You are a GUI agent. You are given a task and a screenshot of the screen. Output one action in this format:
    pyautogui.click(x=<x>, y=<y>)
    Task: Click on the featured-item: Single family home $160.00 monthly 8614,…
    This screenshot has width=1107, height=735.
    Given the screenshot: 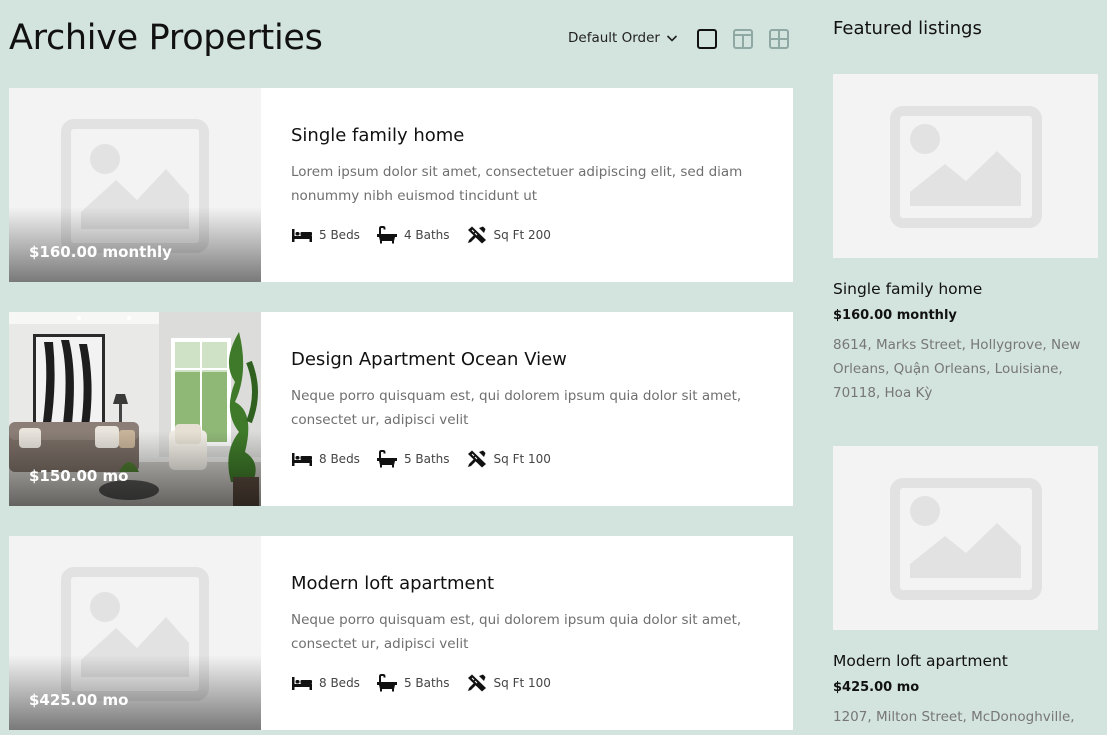 What is the action you would take?
    pyautogui.click(x=965, y=239)
    